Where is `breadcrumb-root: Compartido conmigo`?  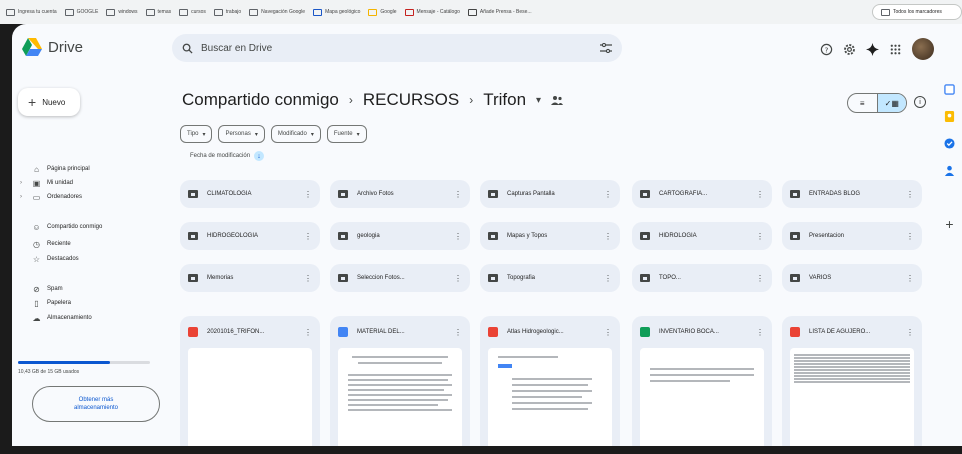
breadcrumb-root: Compartido conmigo is located at coordinates (260, 100).